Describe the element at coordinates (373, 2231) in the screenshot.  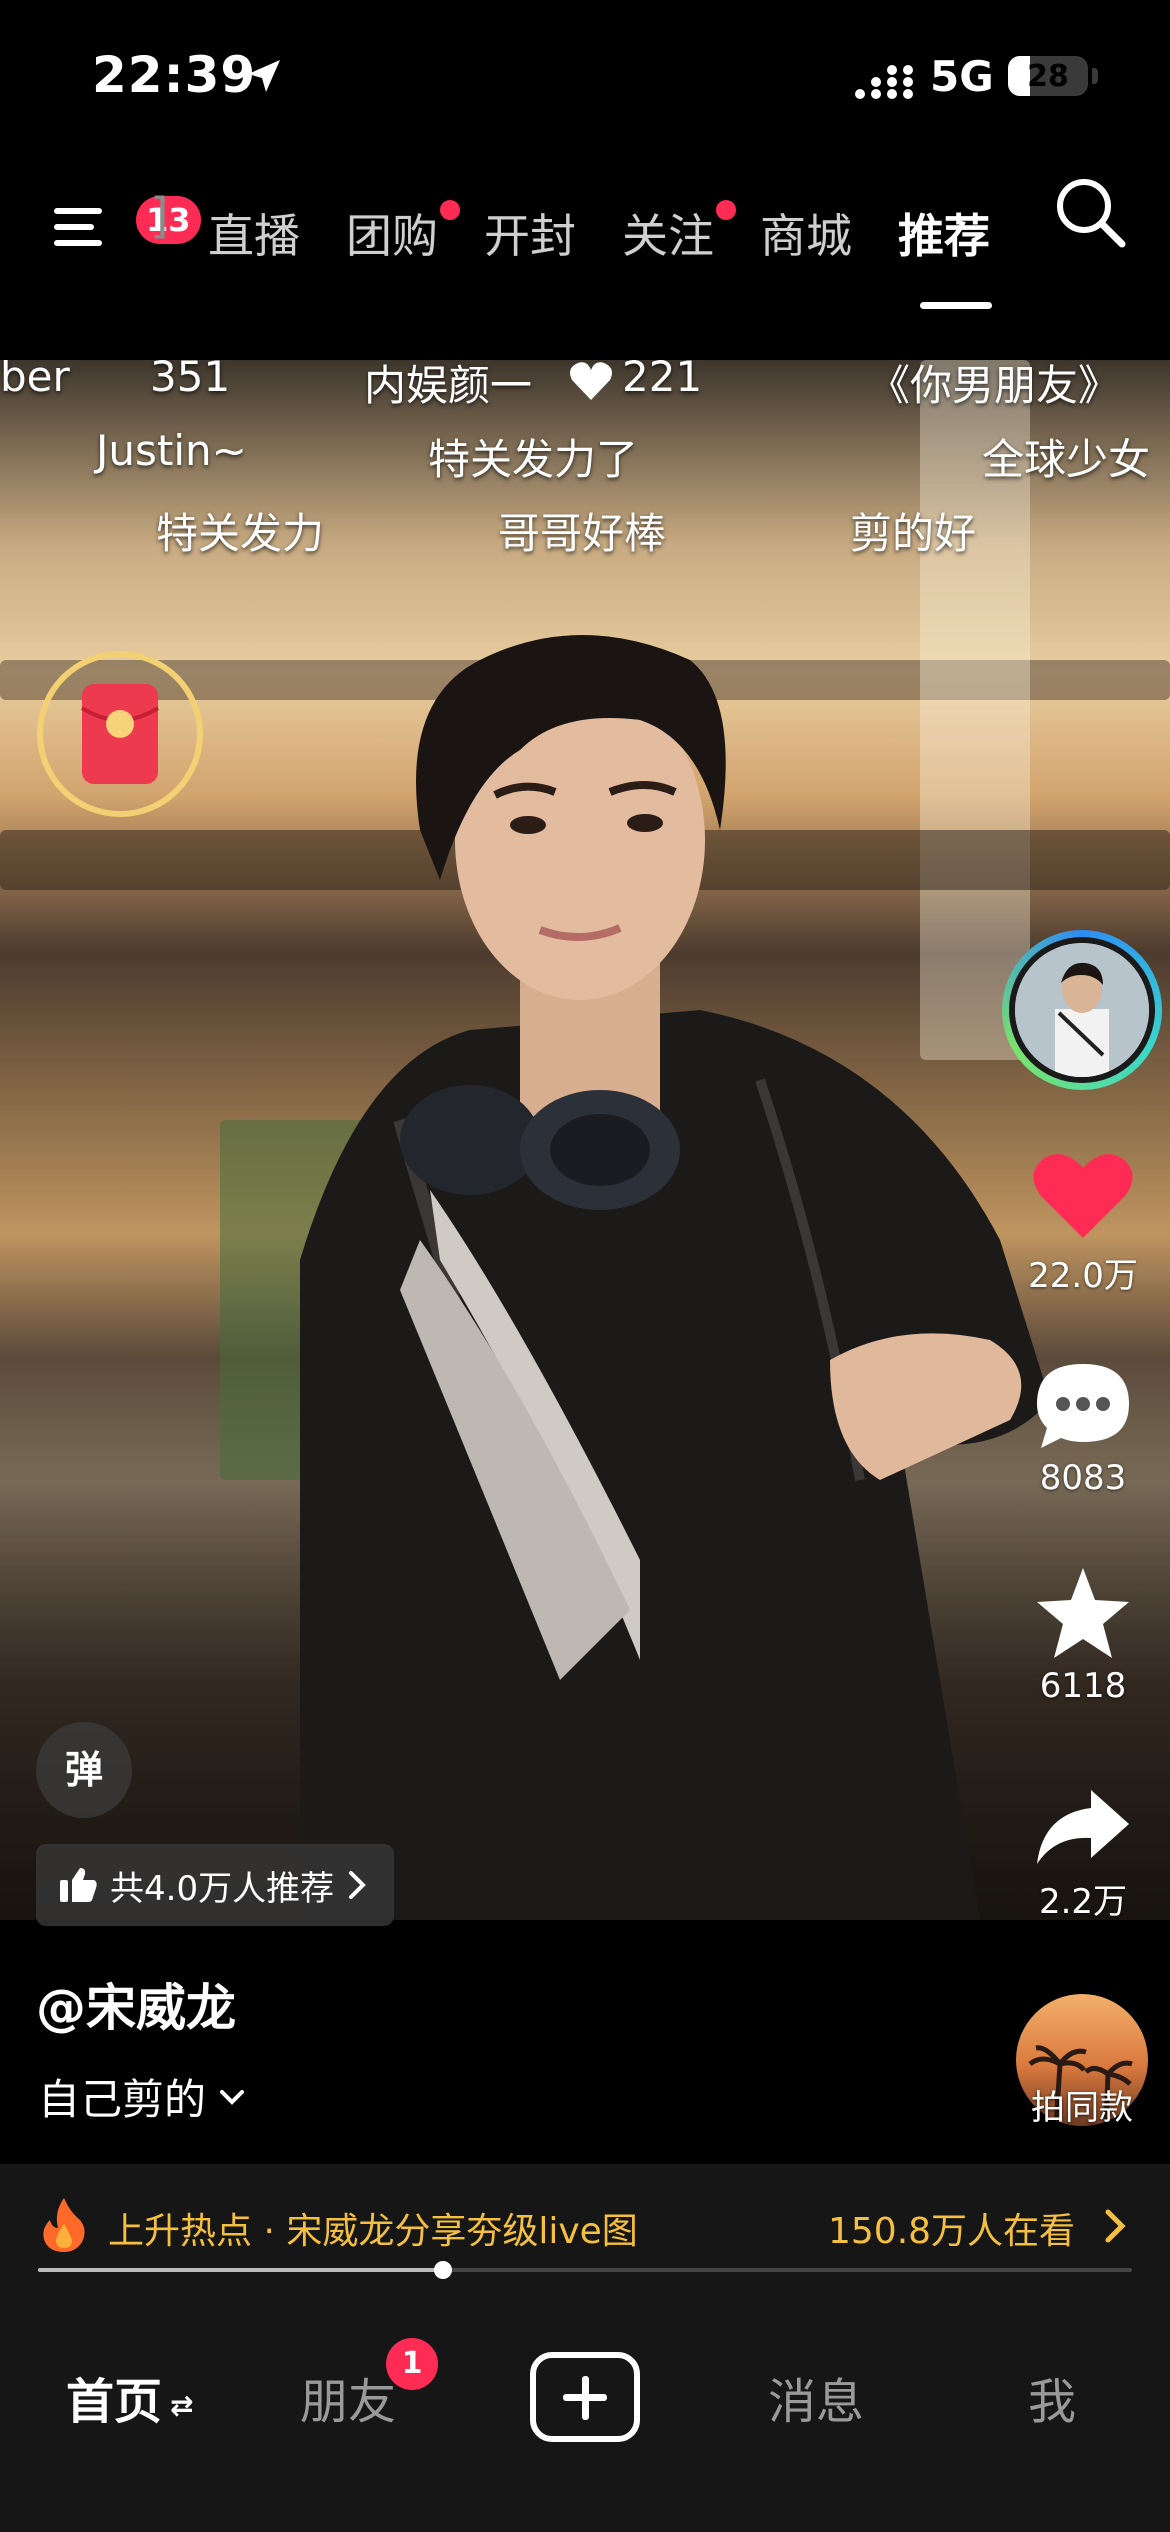
I see `trending-title: 上升热点 · 宋威龙分享夯级live图` at that location.